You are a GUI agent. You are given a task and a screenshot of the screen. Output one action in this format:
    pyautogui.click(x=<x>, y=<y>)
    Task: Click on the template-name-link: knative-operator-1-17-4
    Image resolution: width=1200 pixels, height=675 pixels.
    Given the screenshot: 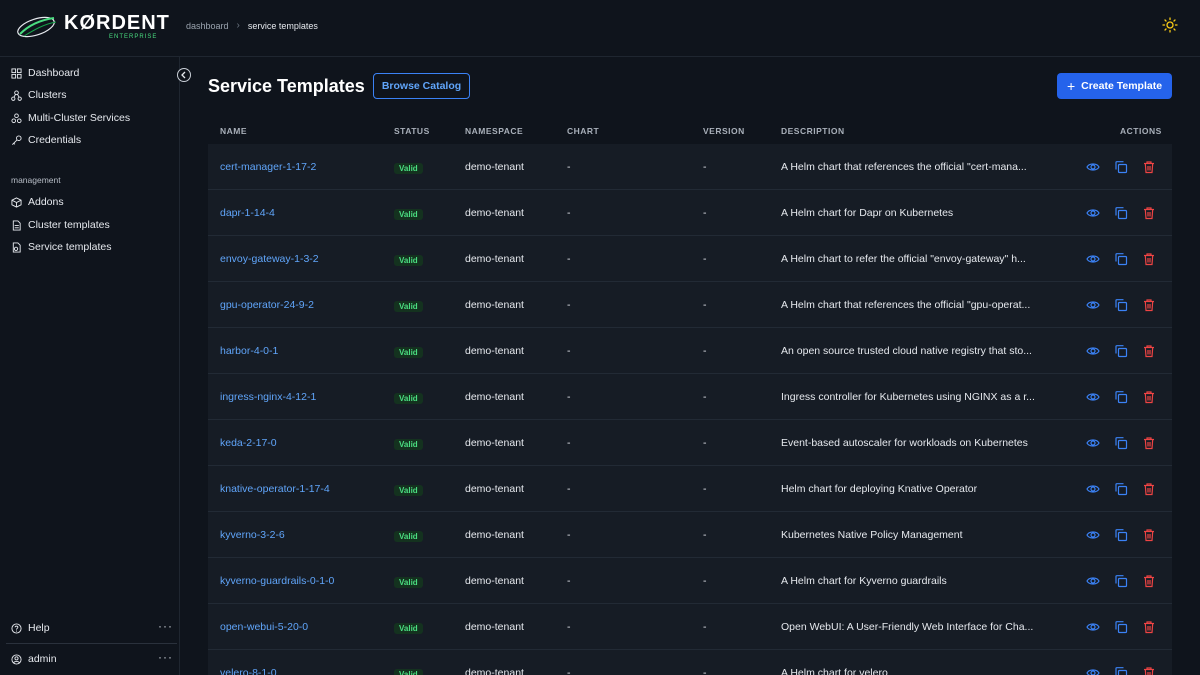 What is the action you would take?
    pyautogui.click(x=275, y=489)
    